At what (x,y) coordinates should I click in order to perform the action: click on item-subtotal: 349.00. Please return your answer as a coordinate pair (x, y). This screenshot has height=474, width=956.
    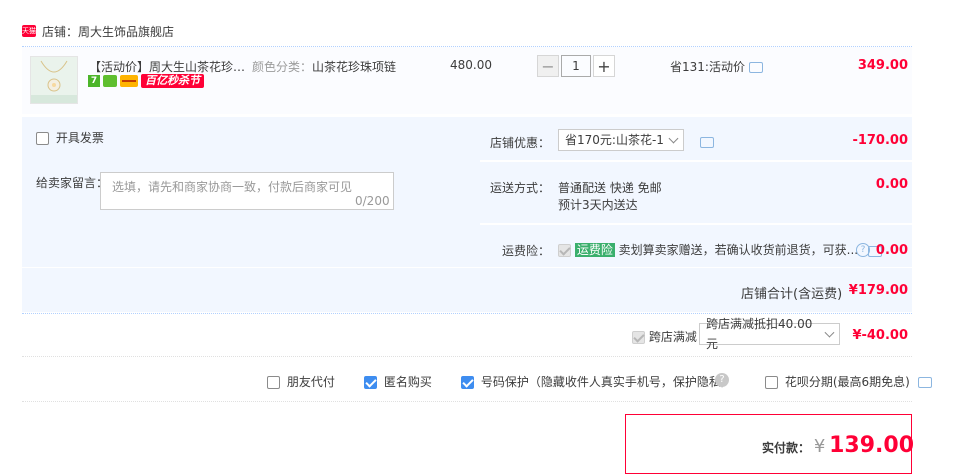
    Looking at the image, I should click on (882, 65).